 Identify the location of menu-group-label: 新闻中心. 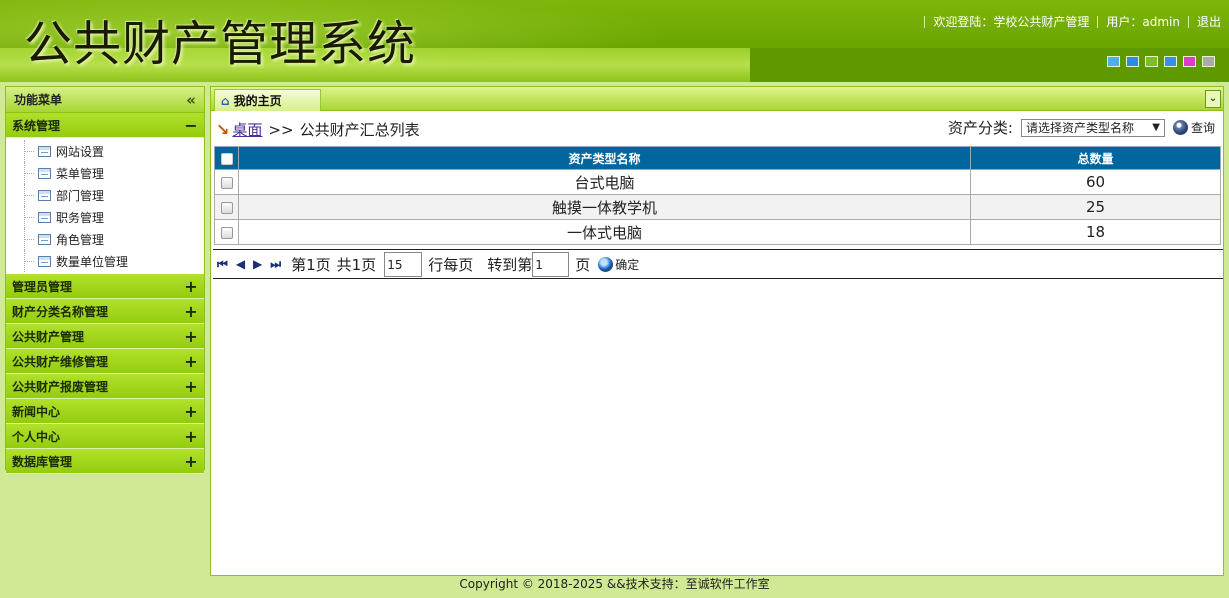
(36, 411).